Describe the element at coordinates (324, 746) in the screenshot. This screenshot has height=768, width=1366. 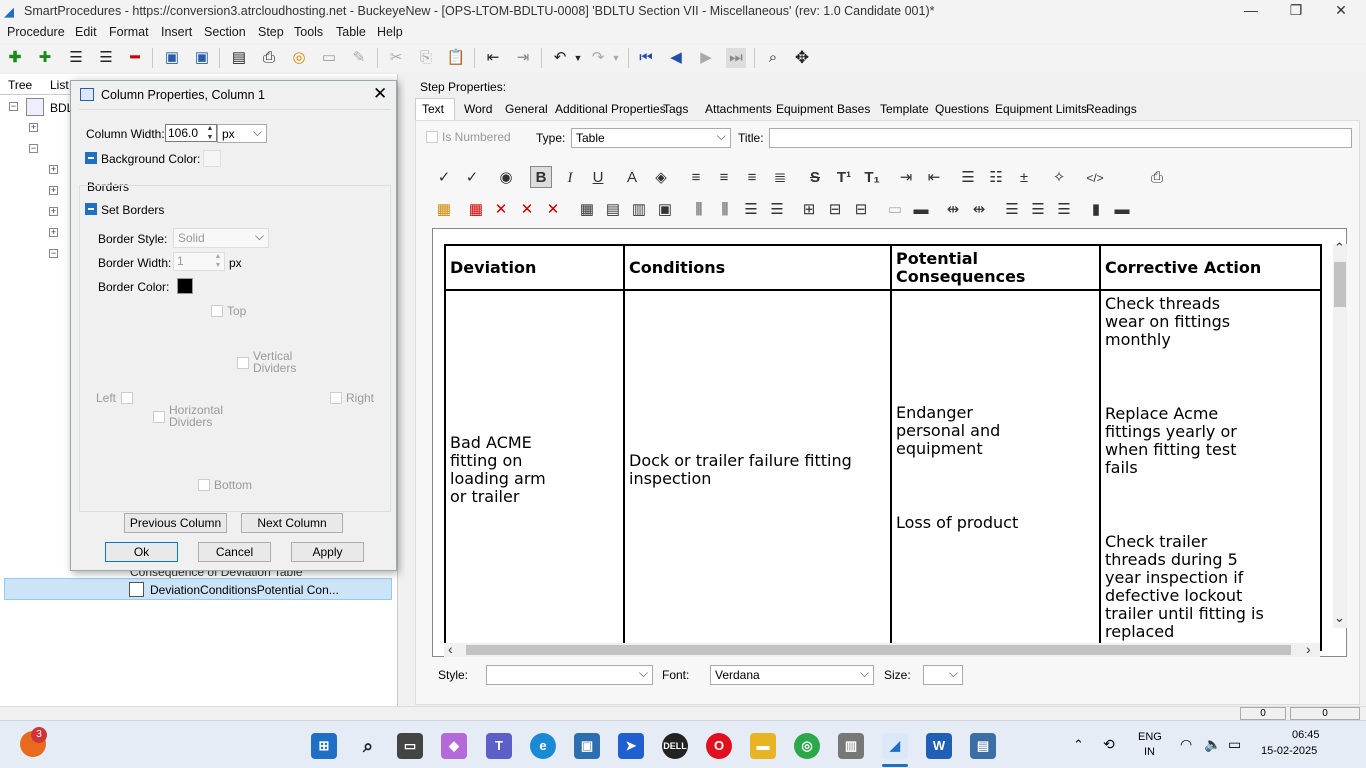
I see `start-icon: ⊞` at that location.